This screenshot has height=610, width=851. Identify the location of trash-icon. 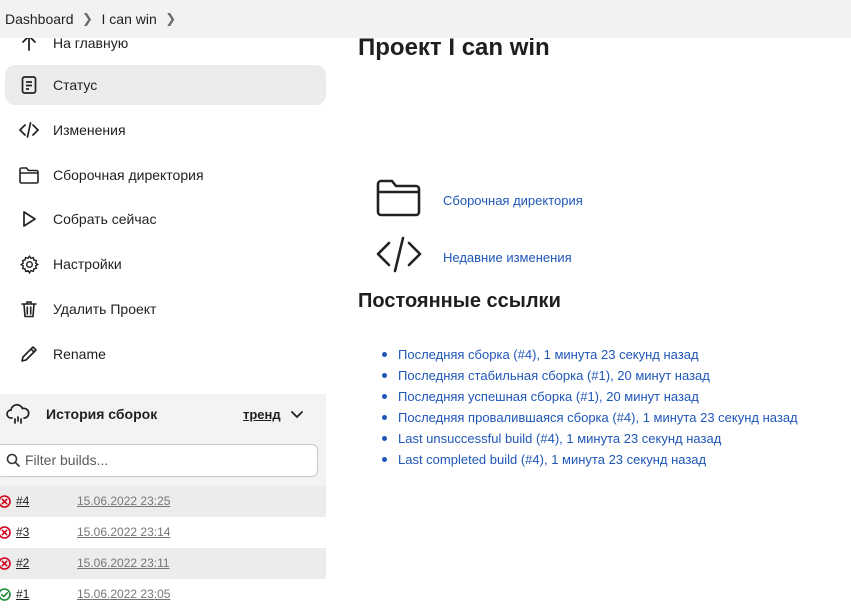
(29, 309).